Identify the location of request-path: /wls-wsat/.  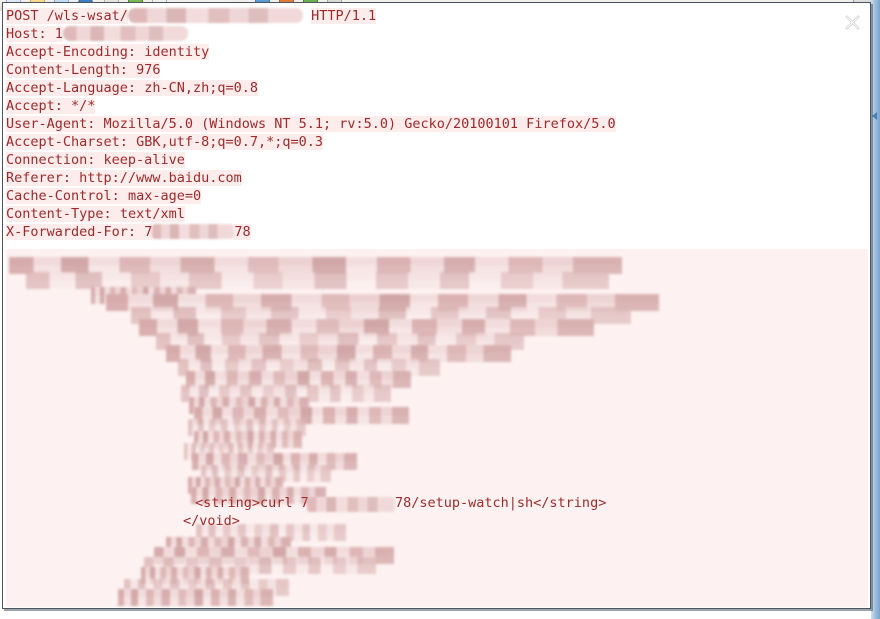
(87, 16).